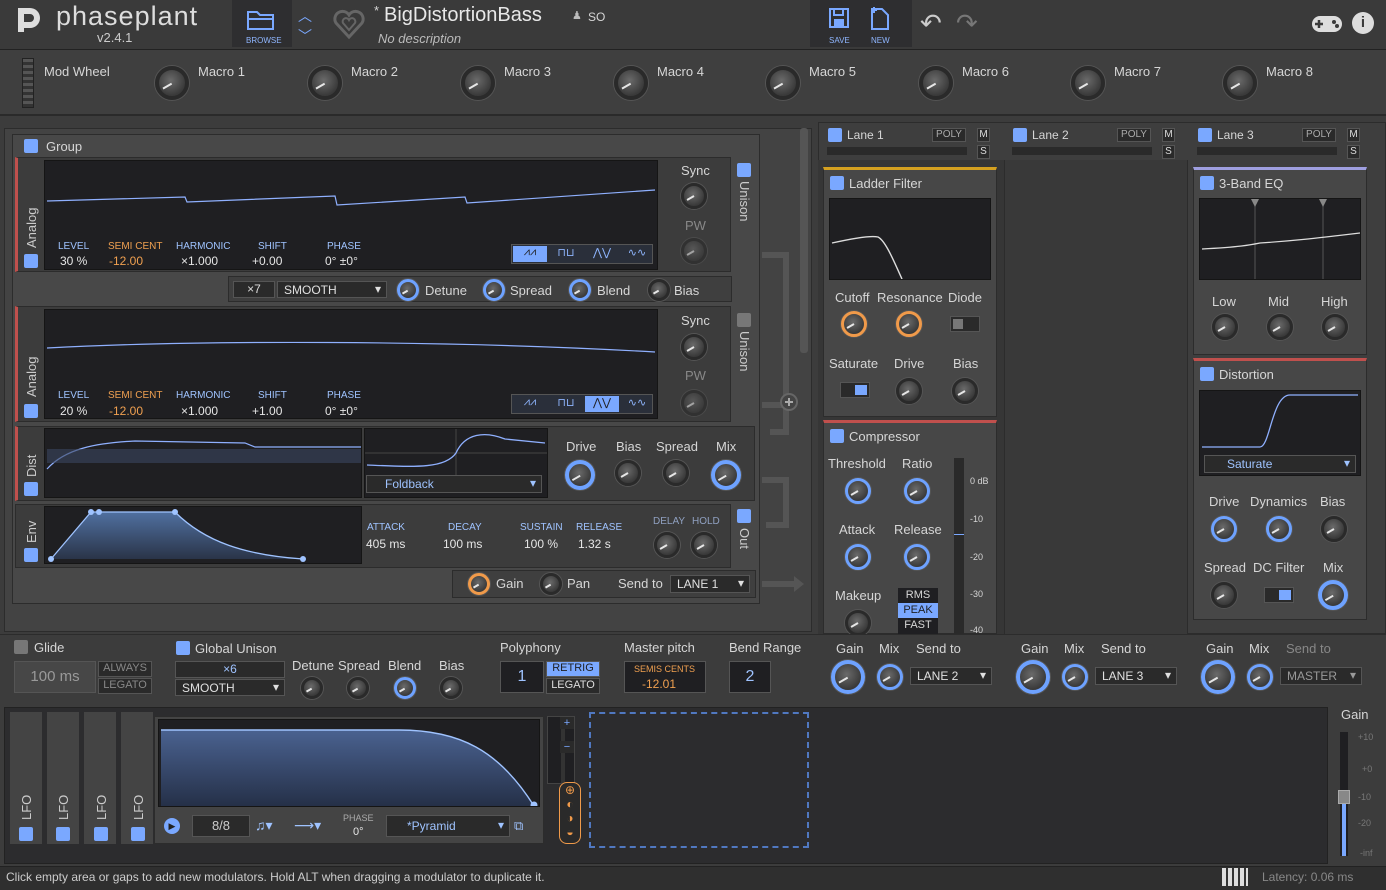 The height and width of the screenshot is (890, 1386). Describe the element at coordinates (308, 15) in the screenshot. I see `preset-prev-button: ︿` at that location.